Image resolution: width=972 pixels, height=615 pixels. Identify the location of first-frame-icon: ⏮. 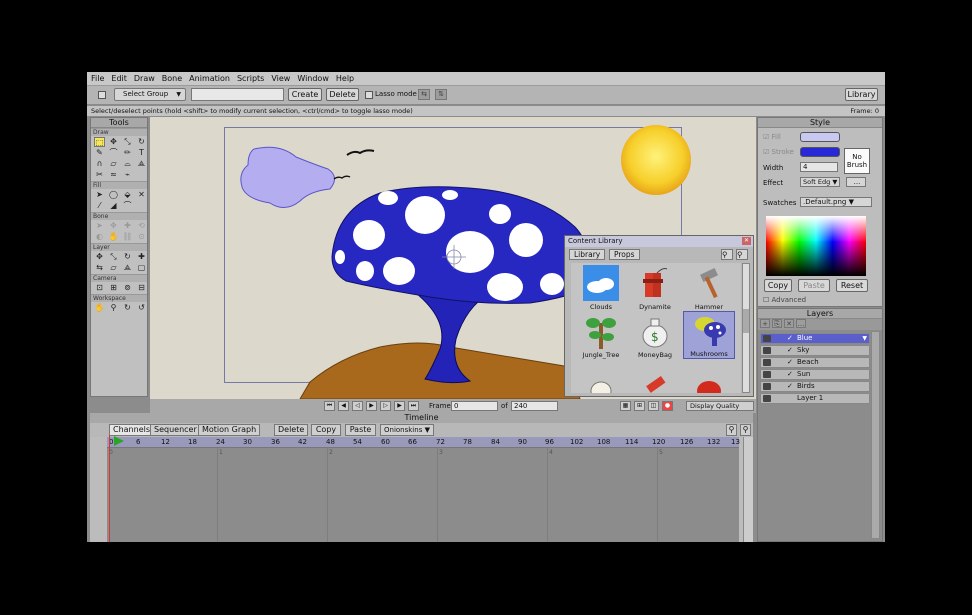
(329, 406).